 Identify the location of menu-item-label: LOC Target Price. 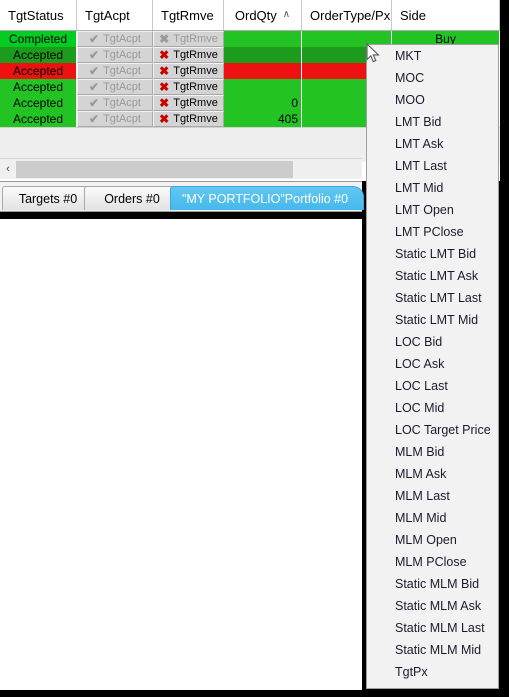
(443, 430).